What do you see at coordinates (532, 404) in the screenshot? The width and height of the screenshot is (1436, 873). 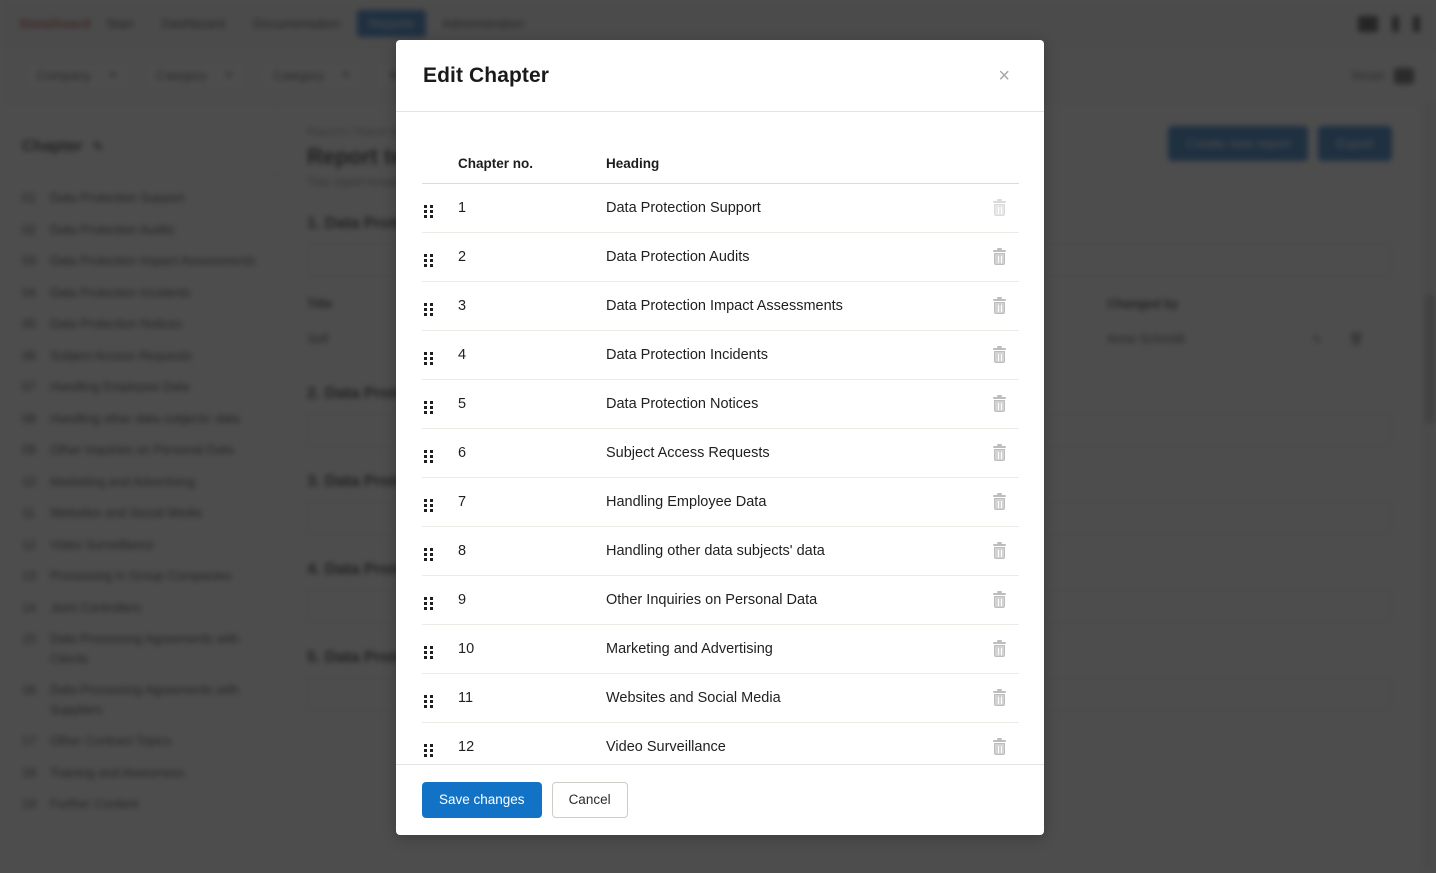 I see `chapter-number-cell: 5` at bounding box center [532, 404].